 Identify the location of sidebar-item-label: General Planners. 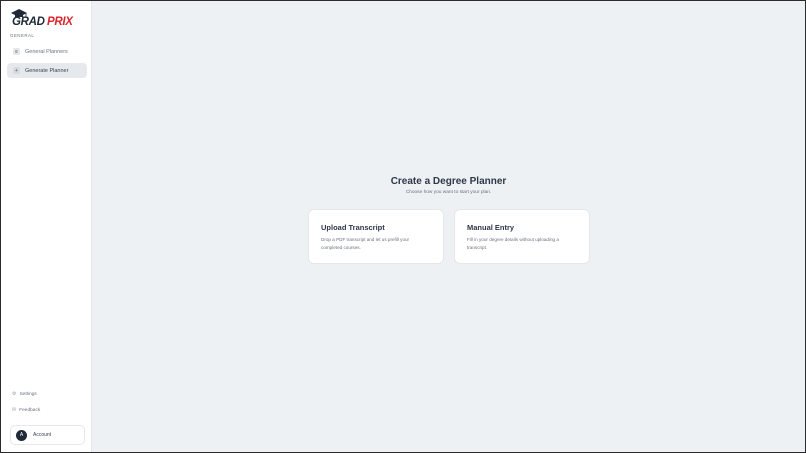
(46, 51).